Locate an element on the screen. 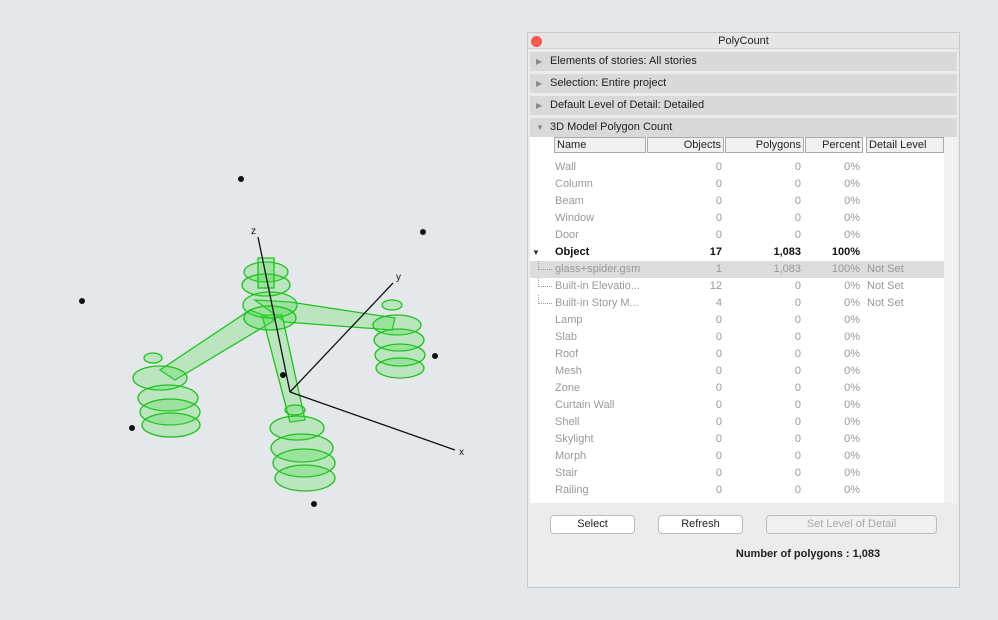 This screenshot has height=620, width=998. cell-name: Zone is located at coordinates (568, 388).